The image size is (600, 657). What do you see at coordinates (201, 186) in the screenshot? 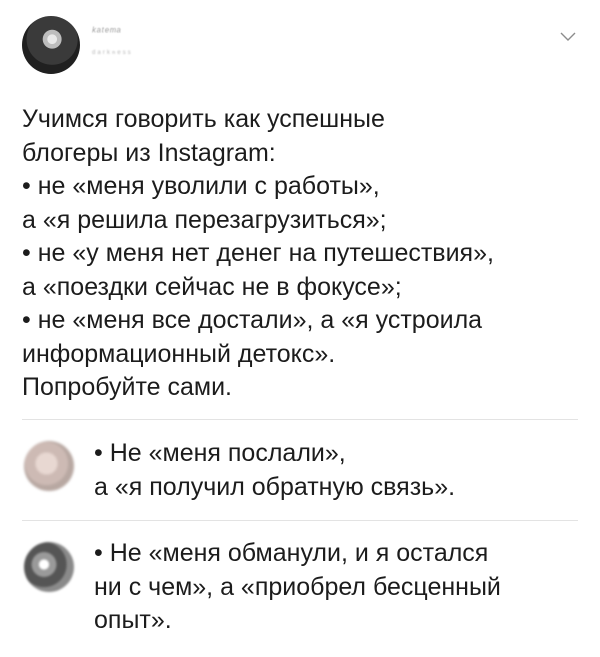
I see `post-line: • не «меня уволили с работы»,` at bounding box center [201, 186].